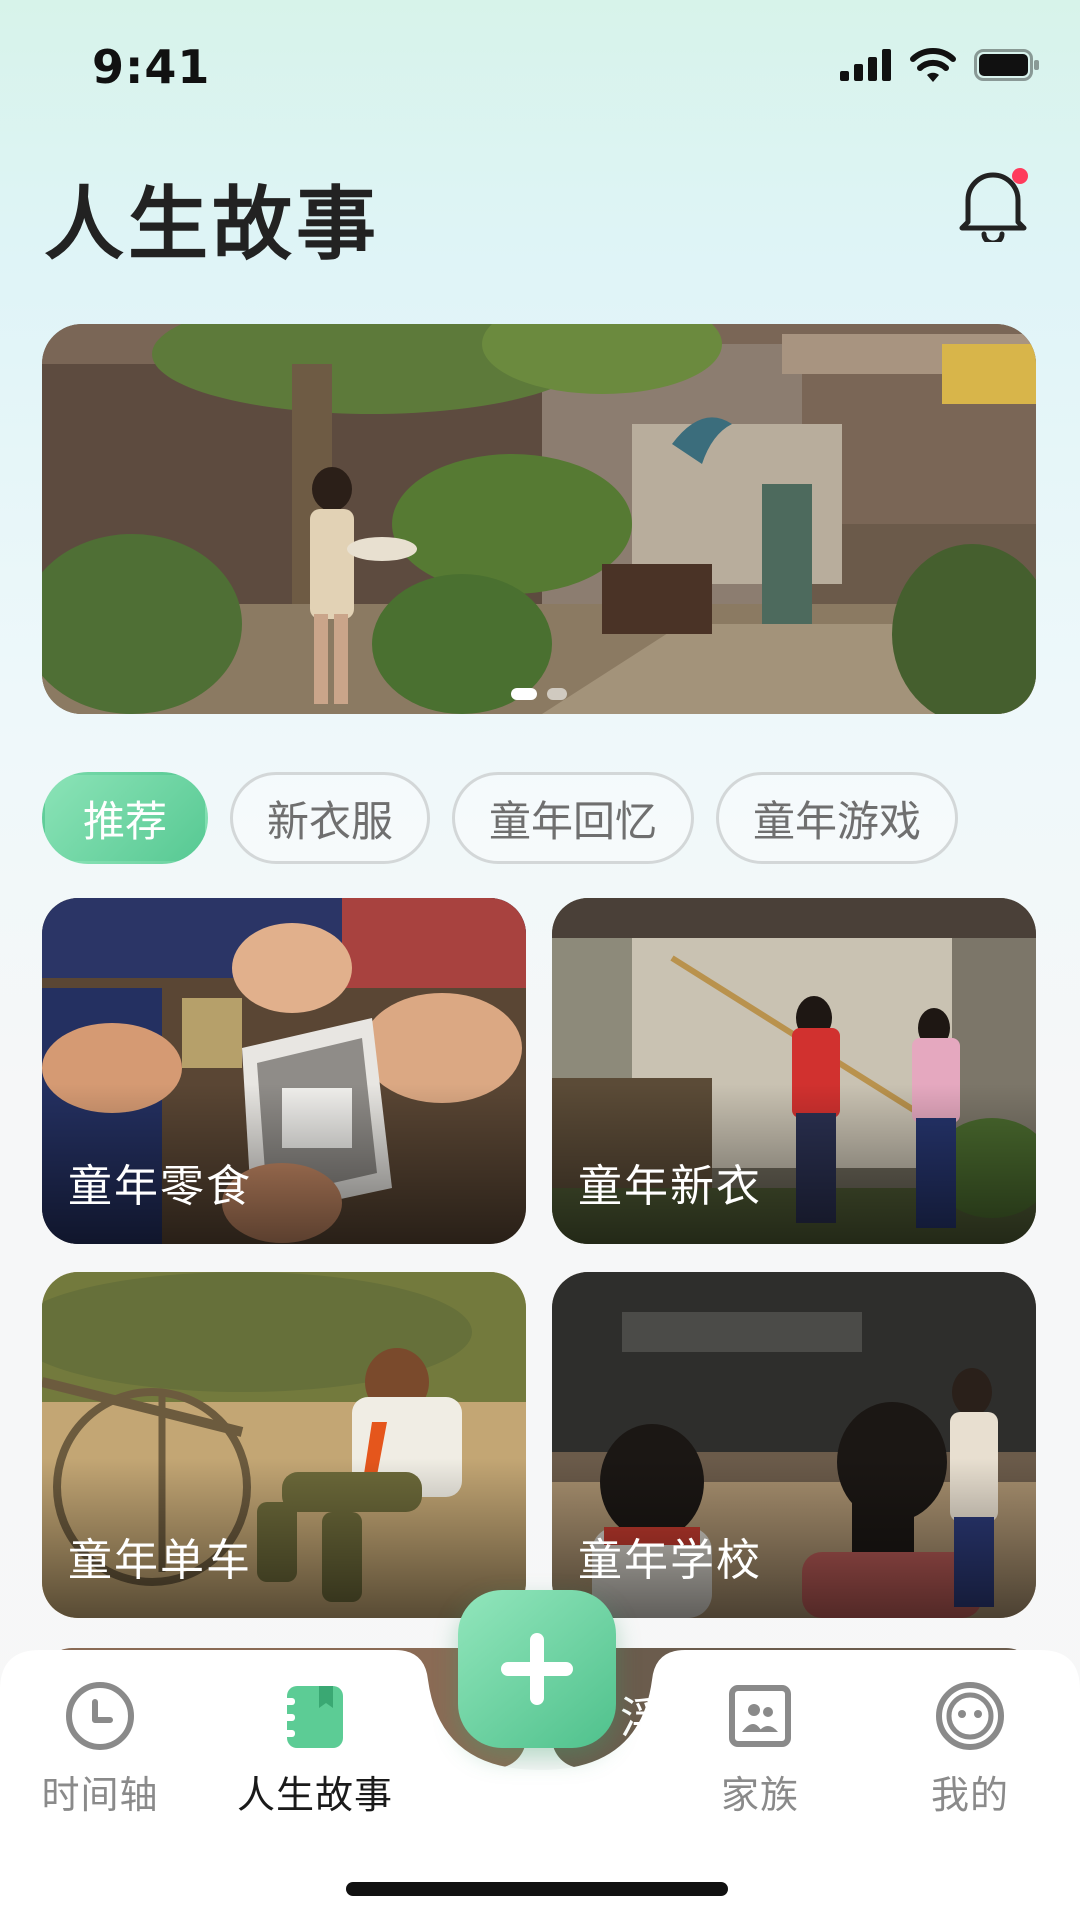 This screenshot has width=1080, height=1920. What do you see at coordinates (760, 1716) in the screenshot?
I see `family-photo-icon` at bounding box center [760, 1716].